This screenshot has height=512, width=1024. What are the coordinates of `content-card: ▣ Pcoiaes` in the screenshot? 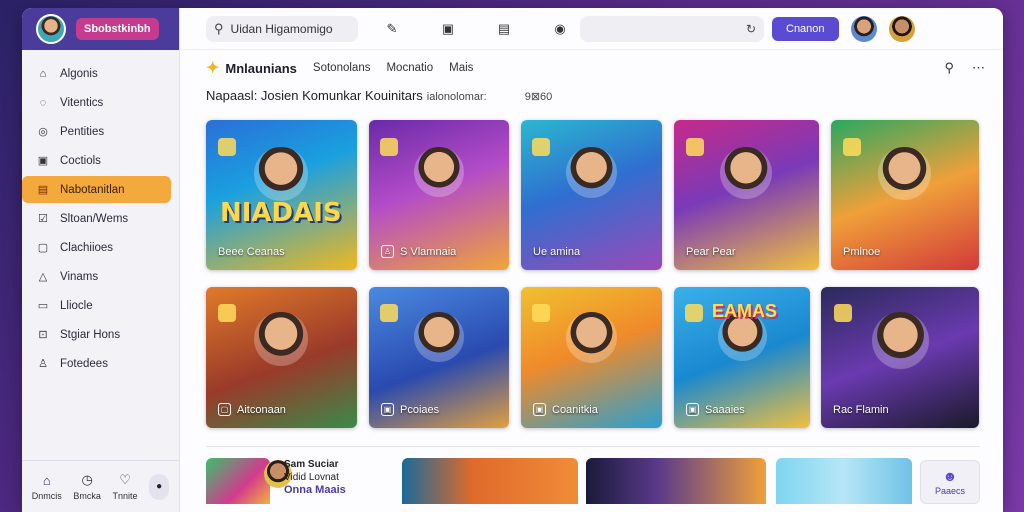 It's located at (439, 357).